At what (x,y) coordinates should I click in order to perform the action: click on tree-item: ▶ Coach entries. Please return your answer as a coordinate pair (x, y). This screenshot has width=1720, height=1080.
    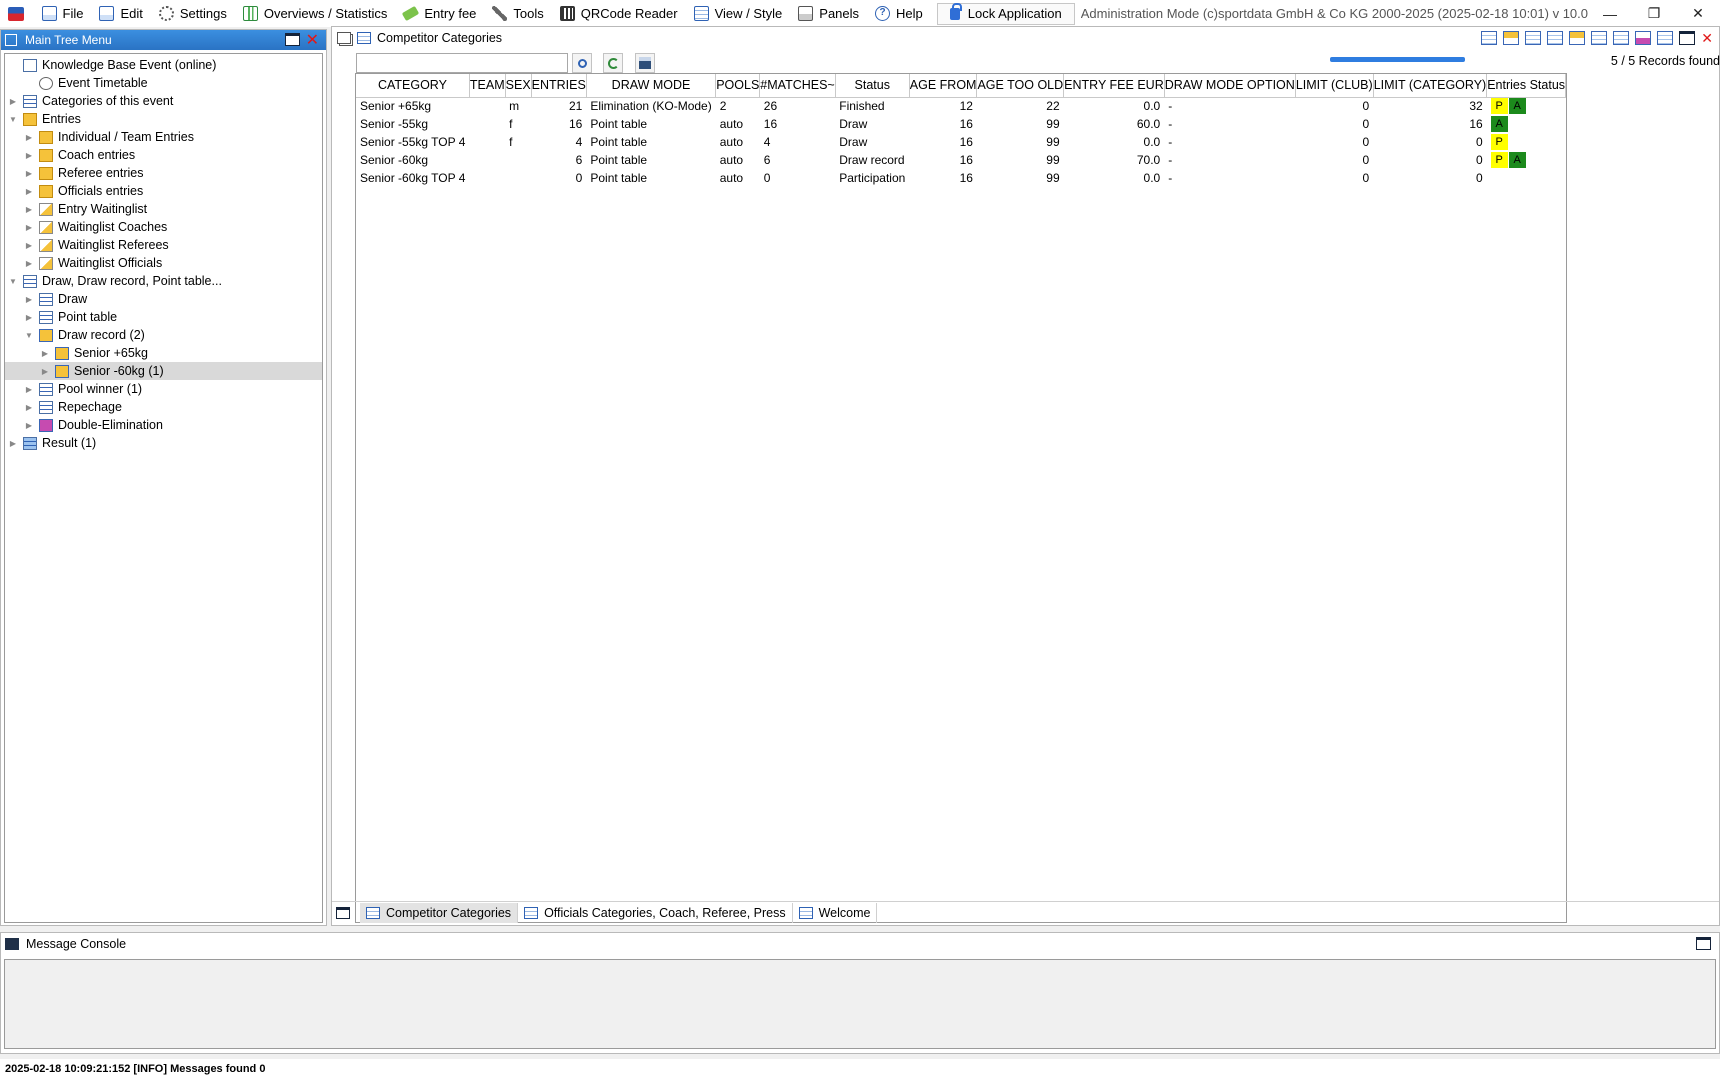
    Looking at the image, I should click on (163, 155).